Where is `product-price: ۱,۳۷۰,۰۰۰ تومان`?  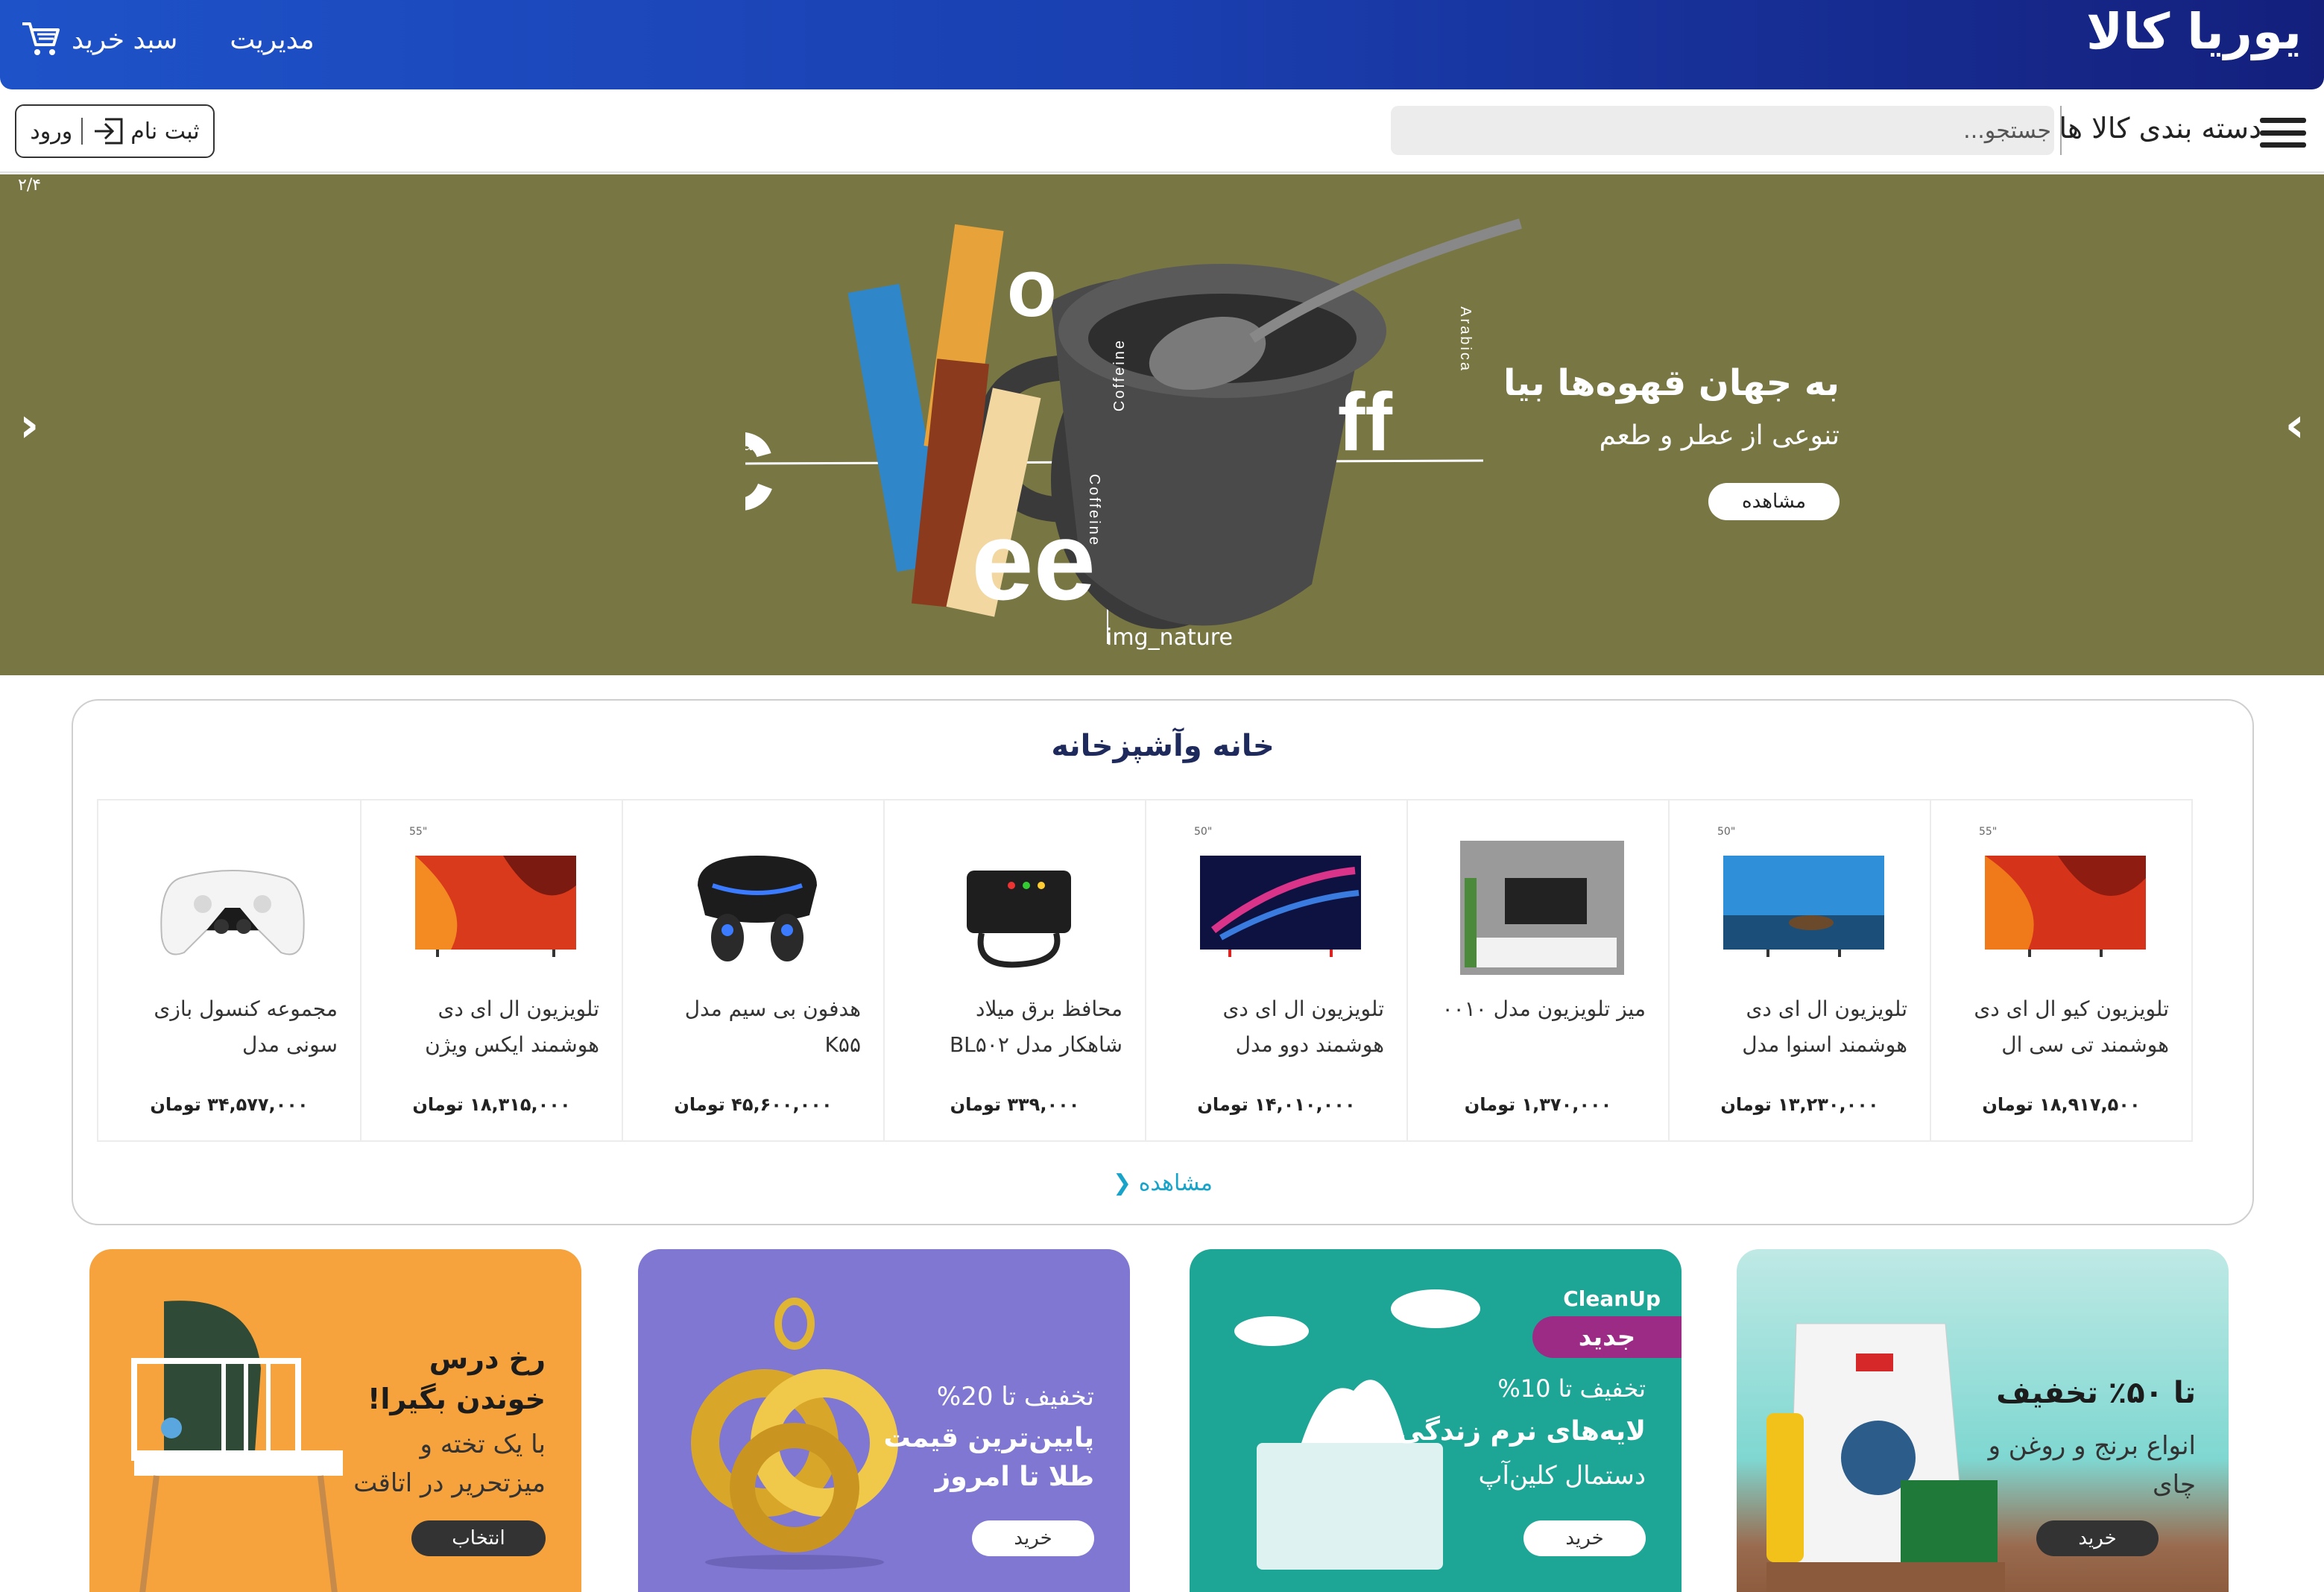
product-price: ۱,۳۷۰,۰۰۰ تومان is located at coordinates (1538, 1104).